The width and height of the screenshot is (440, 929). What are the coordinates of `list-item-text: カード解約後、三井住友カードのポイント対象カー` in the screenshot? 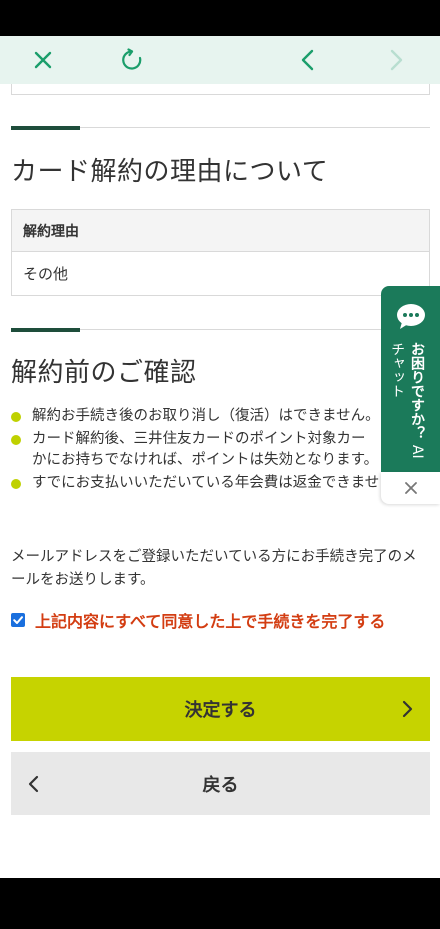 It's located at (199, 439).